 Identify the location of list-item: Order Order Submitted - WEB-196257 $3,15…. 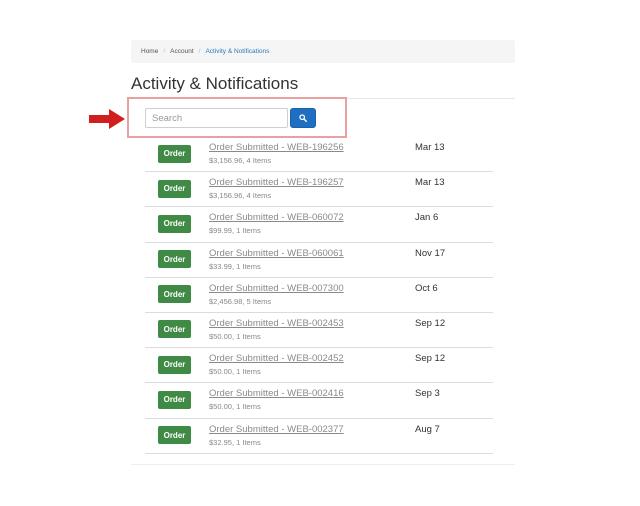
(319, 190).